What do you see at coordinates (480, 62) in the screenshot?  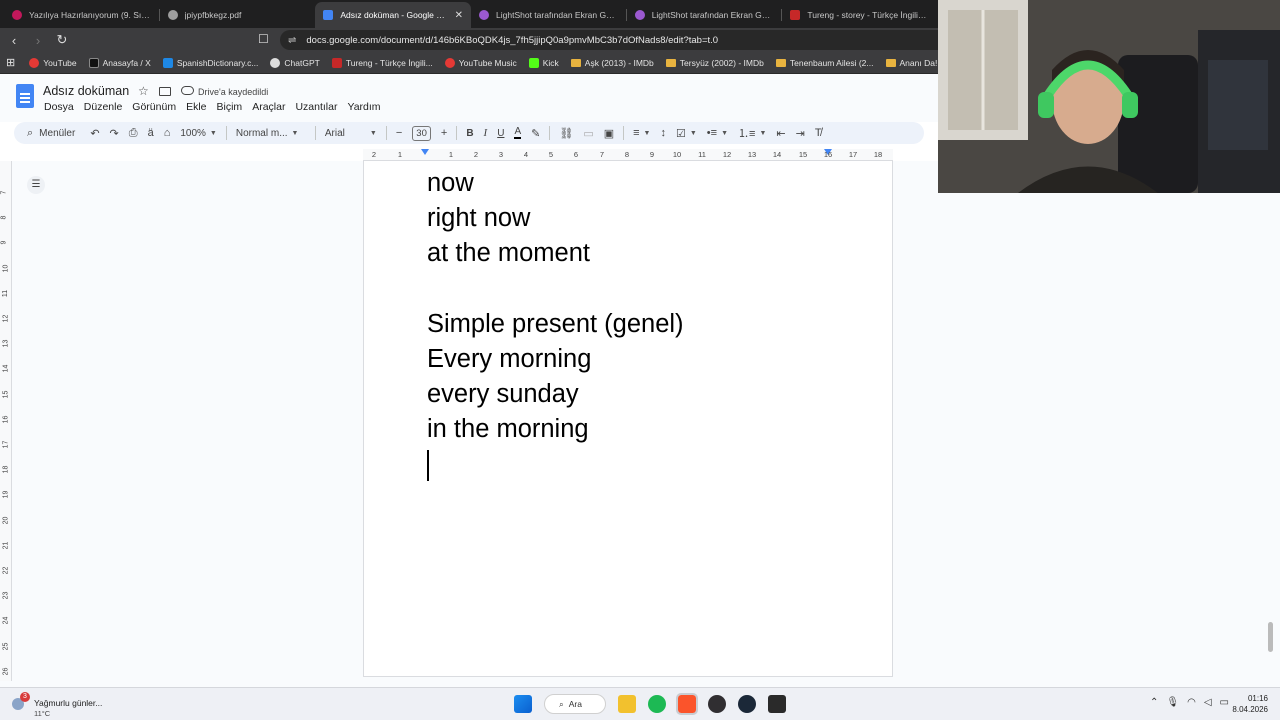 I see `bookmark-youtube-music: YouTube Music` at bounding box center [480, 62].